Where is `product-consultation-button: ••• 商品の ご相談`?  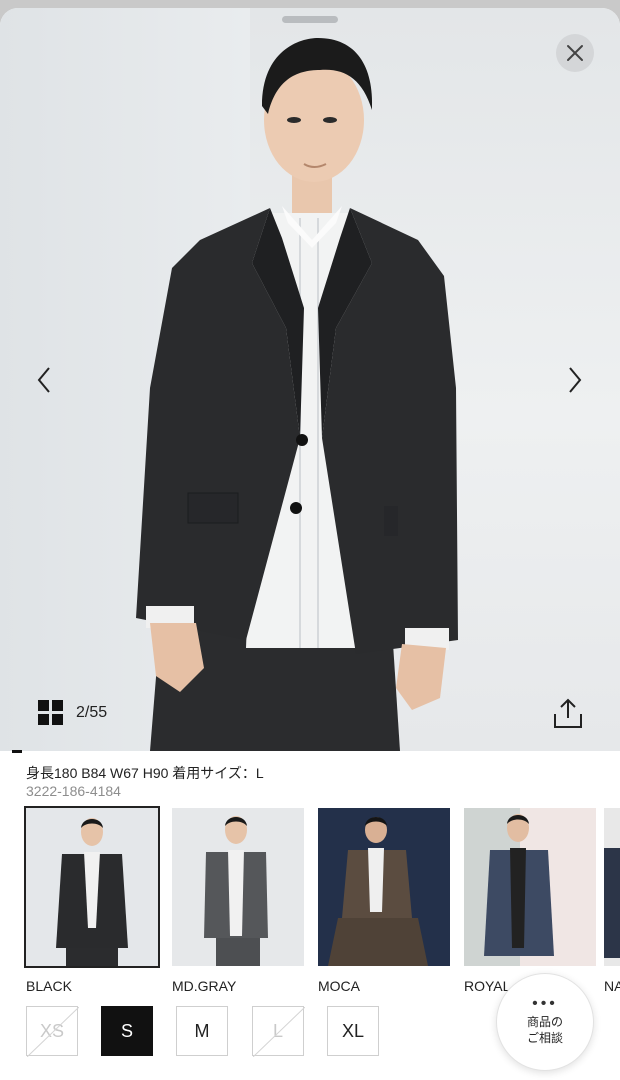 product-consultation-button: ••• 商品の ご相談 is located at coordinates (545, 1022).